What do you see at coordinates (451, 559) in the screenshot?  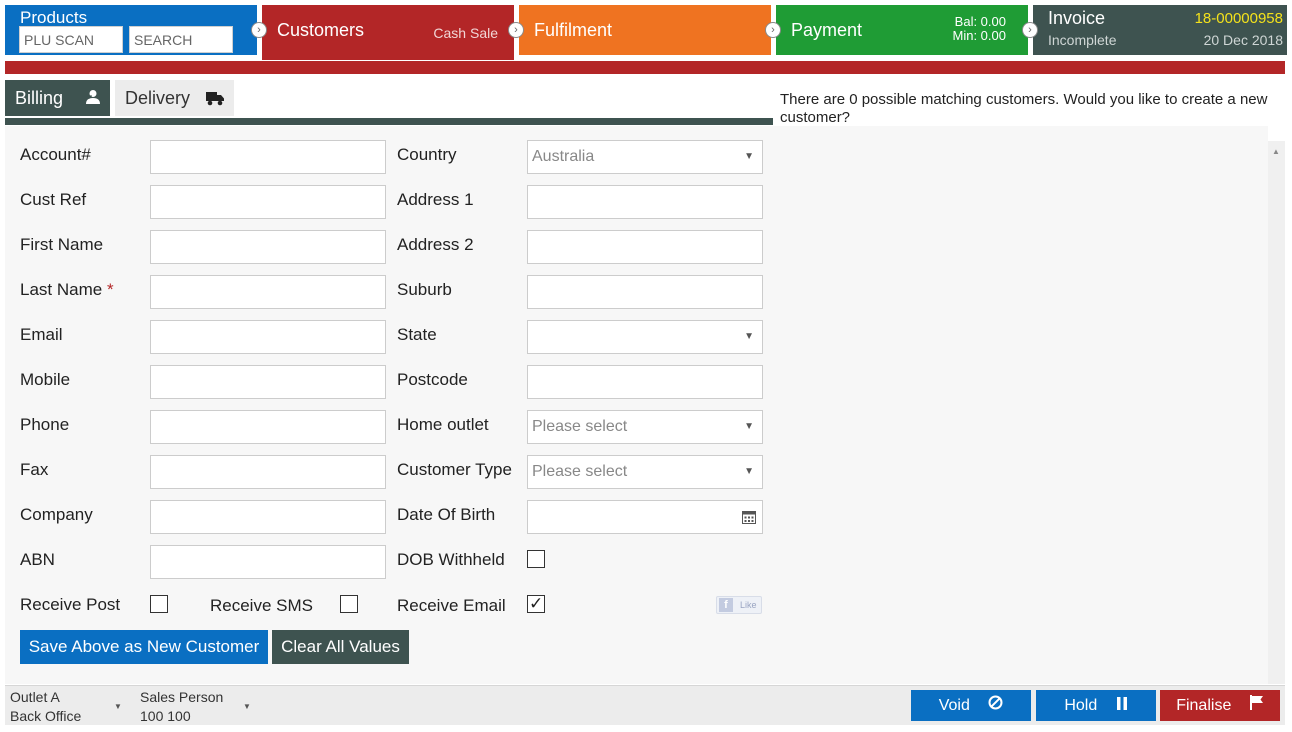 I see `dob-withheld-label: DOB Withheld` at bounding box center [451, 559].